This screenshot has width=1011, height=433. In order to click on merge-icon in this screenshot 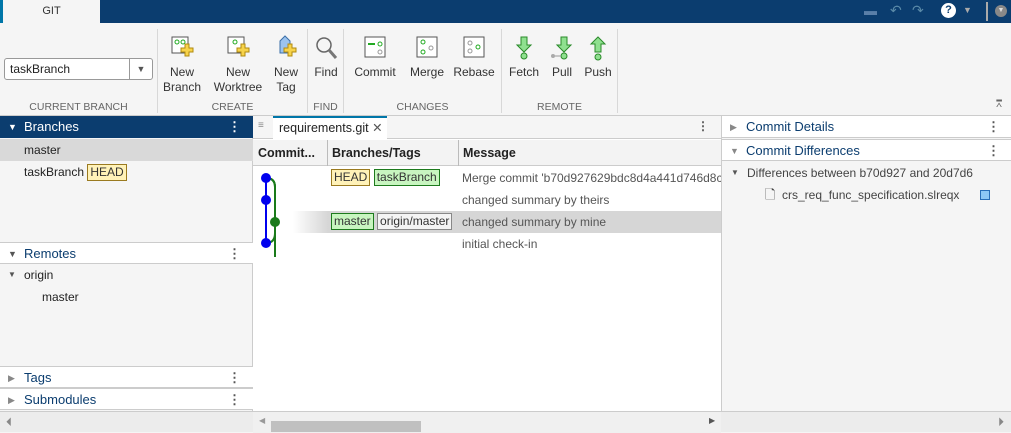, I will do `click(427, 47)`.